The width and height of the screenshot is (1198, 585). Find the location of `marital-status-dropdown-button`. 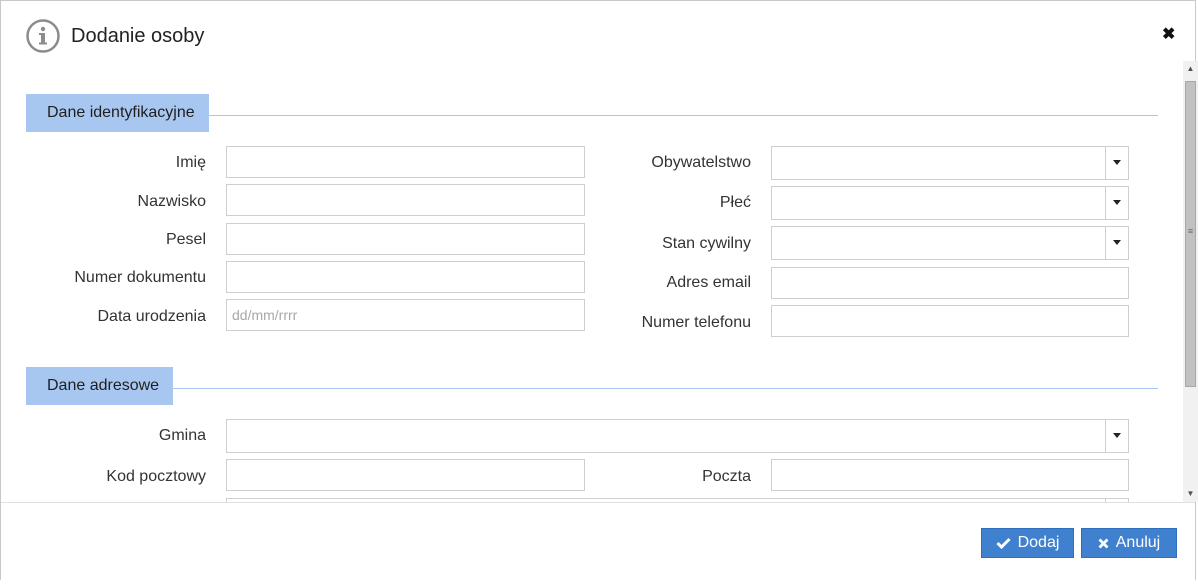

marital-status-dropdown-button is located at coordinates (1116, 243).